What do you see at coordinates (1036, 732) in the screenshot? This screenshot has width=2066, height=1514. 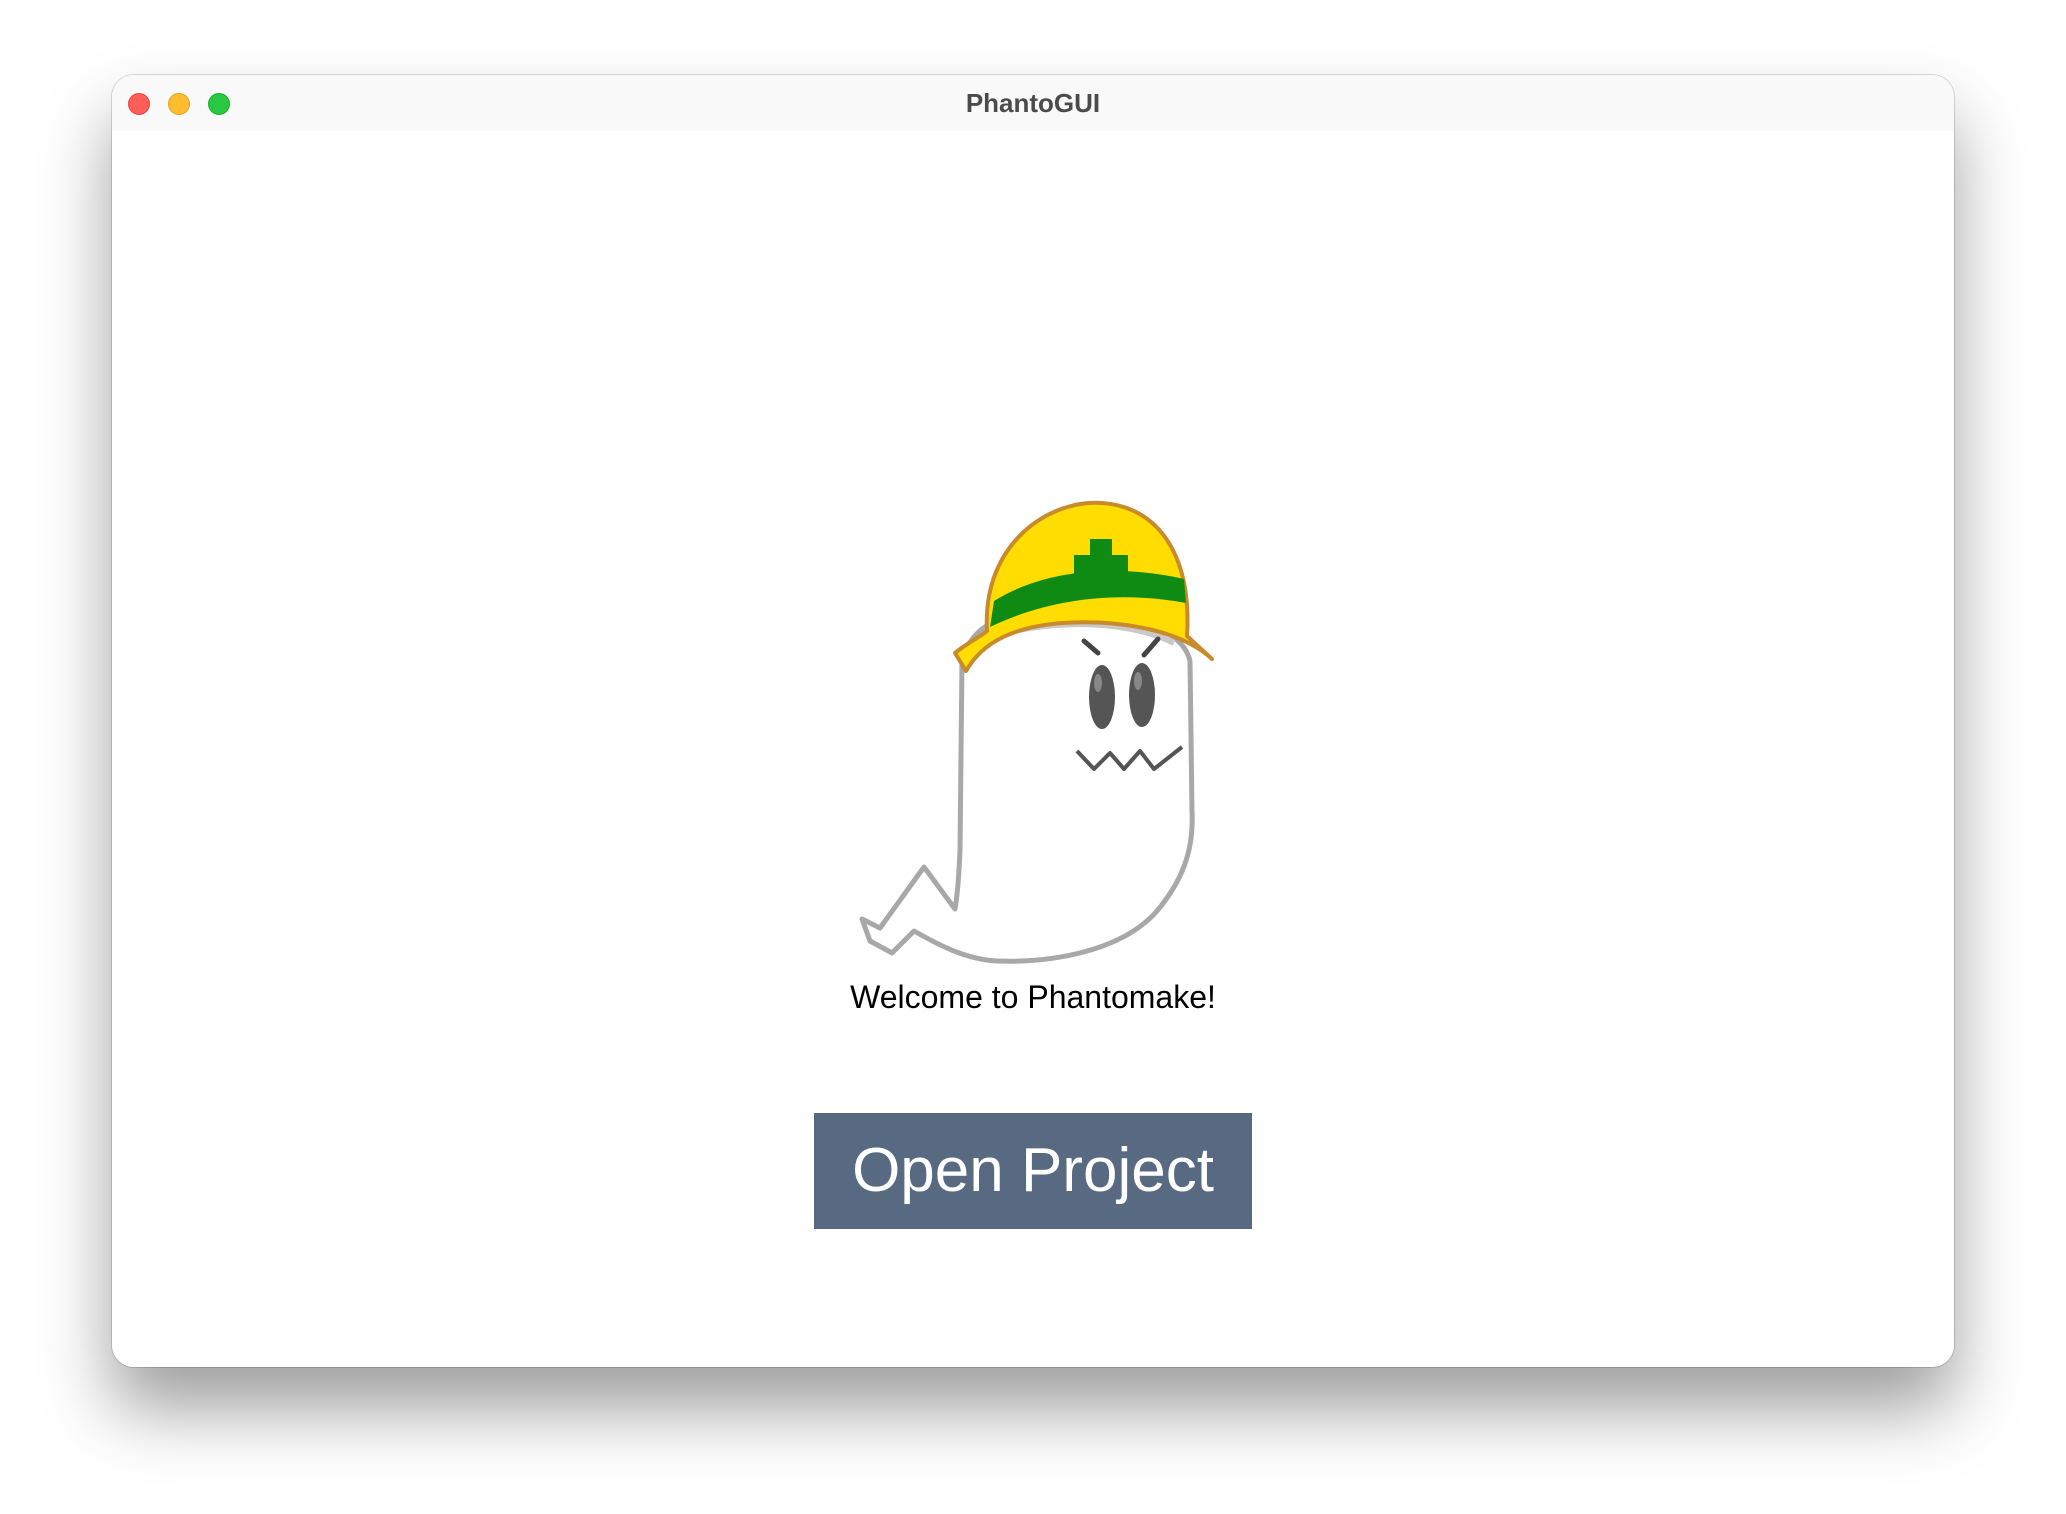 I see `ghost-mascot-icon` at bounding box center [1036, 732].